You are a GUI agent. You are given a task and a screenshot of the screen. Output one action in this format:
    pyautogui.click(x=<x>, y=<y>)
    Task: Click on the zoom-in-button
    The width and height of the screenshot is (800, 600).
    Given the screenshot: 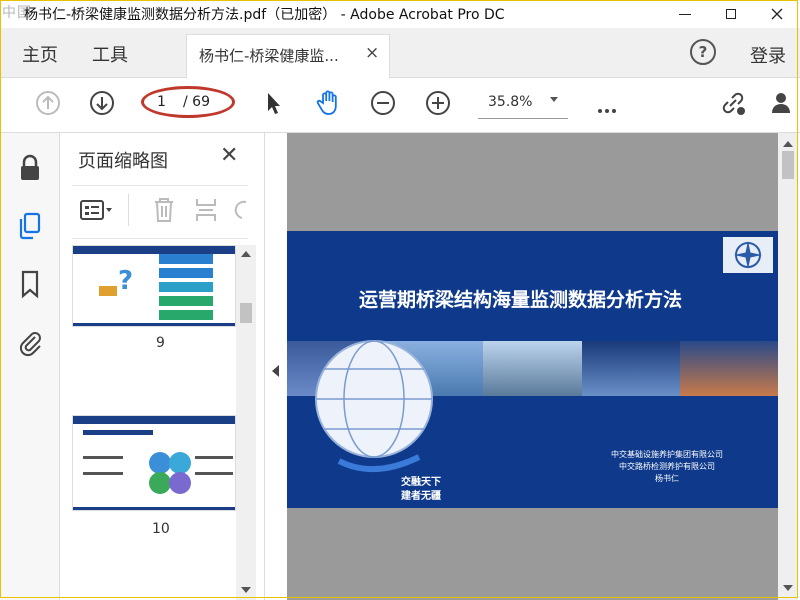 What is the action you would take?
    pyautogui.click(x=438, y=103)
    